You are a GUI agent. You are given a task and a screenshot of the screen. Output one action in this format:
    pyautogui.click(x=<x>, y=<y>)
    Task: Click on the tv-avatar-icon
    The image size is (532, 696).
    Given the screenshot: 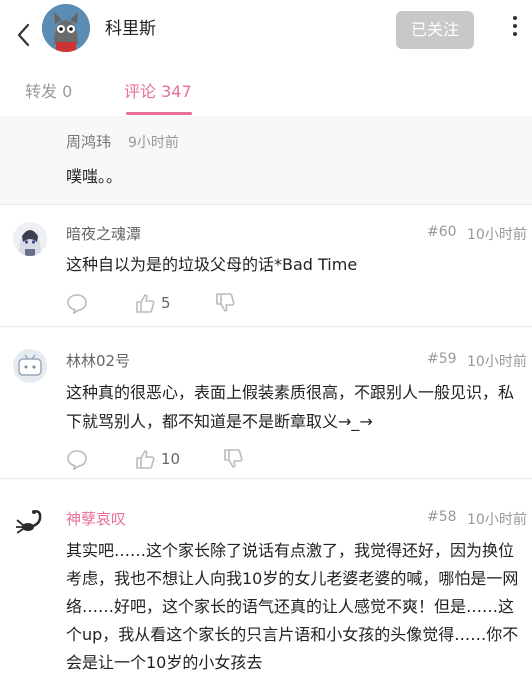 What is the action you would take?
    pyautogui.click(x=30, y=366)
    